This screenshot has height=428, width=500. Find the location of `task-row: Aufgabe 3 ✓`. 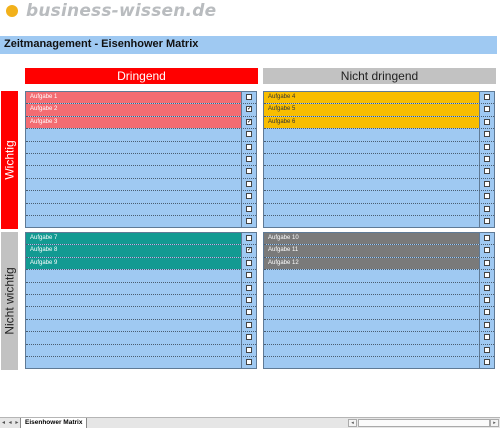

task-row: Aufgabe 3 ✓ is located at coordinates (141, 123).